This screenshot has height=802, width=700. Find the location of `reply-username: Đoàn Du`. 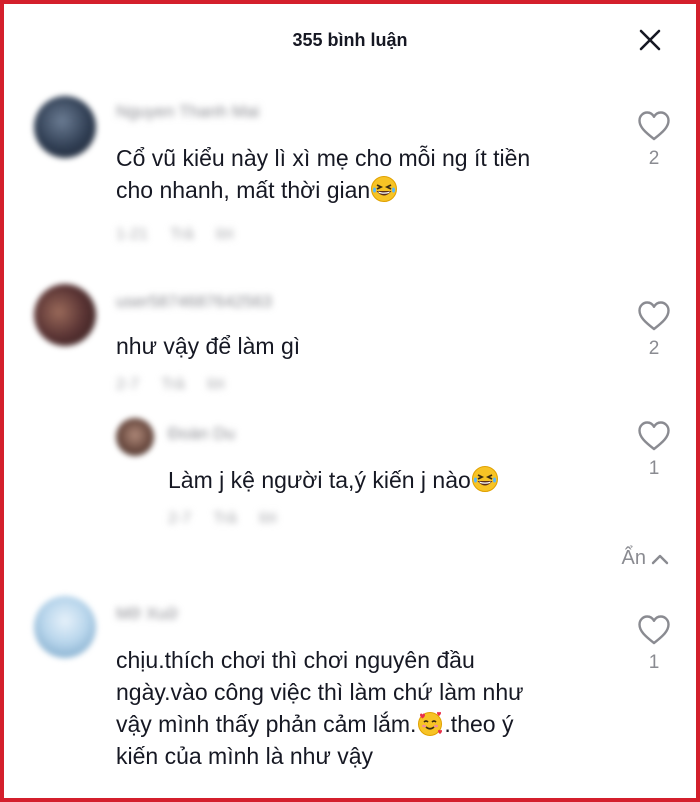

reply-username: Đoàn Du is located at coordinates (201, 434).